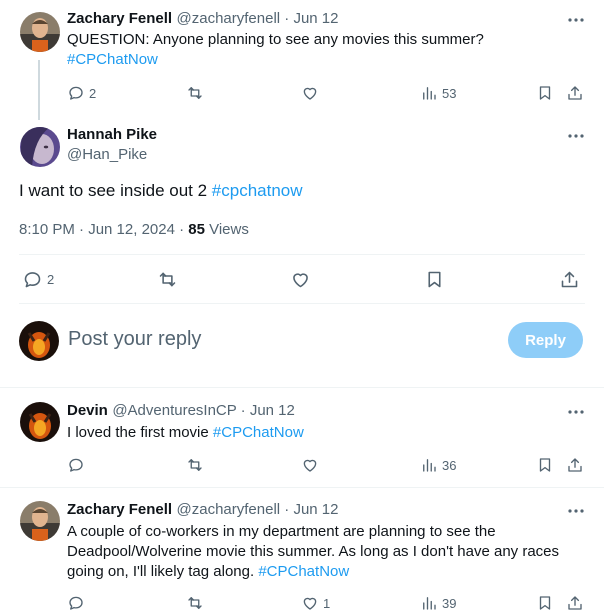 The height and width of the screenshot is (612, 604). Describe the element at coordinates (161, 571) in the screenshot. I see `tweet-text-line: going on, I'll likely tag along.` at that location.